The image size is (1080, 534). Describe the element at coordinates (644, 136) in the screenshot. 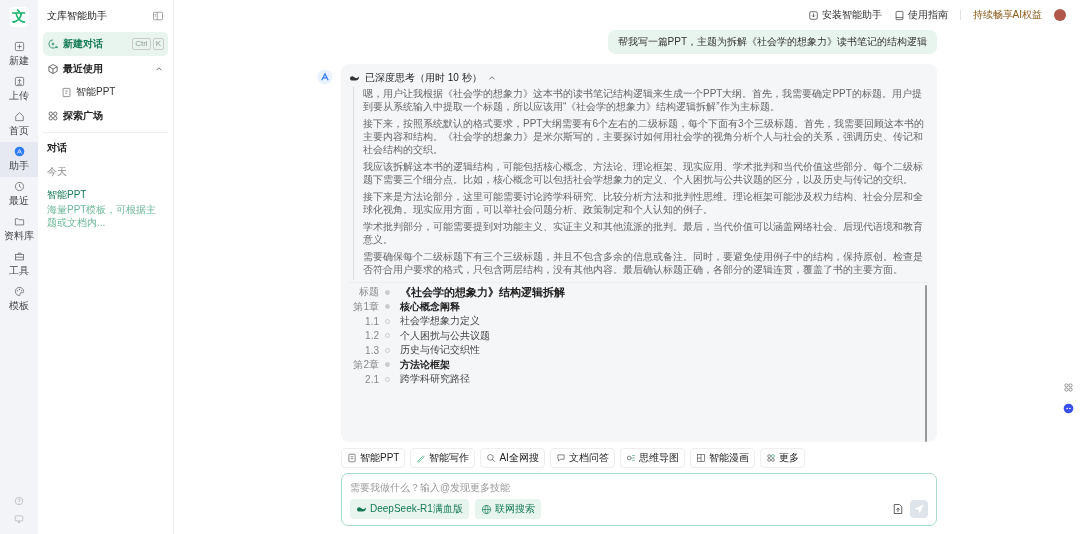

I see `thinking-paragraph: 接下来，按照系统默认的格式要求，PPT大纲需要有6个左右的二级标题，每个下面有3个三级标题。首先，我需要回顾这本书的主要内容和结构。《社会学的想象力》是米尔斯写的，主要探讨如何用社会学的视角分析个人与社会的关系，强调历史、传记和社会结构的交织。` at that location.